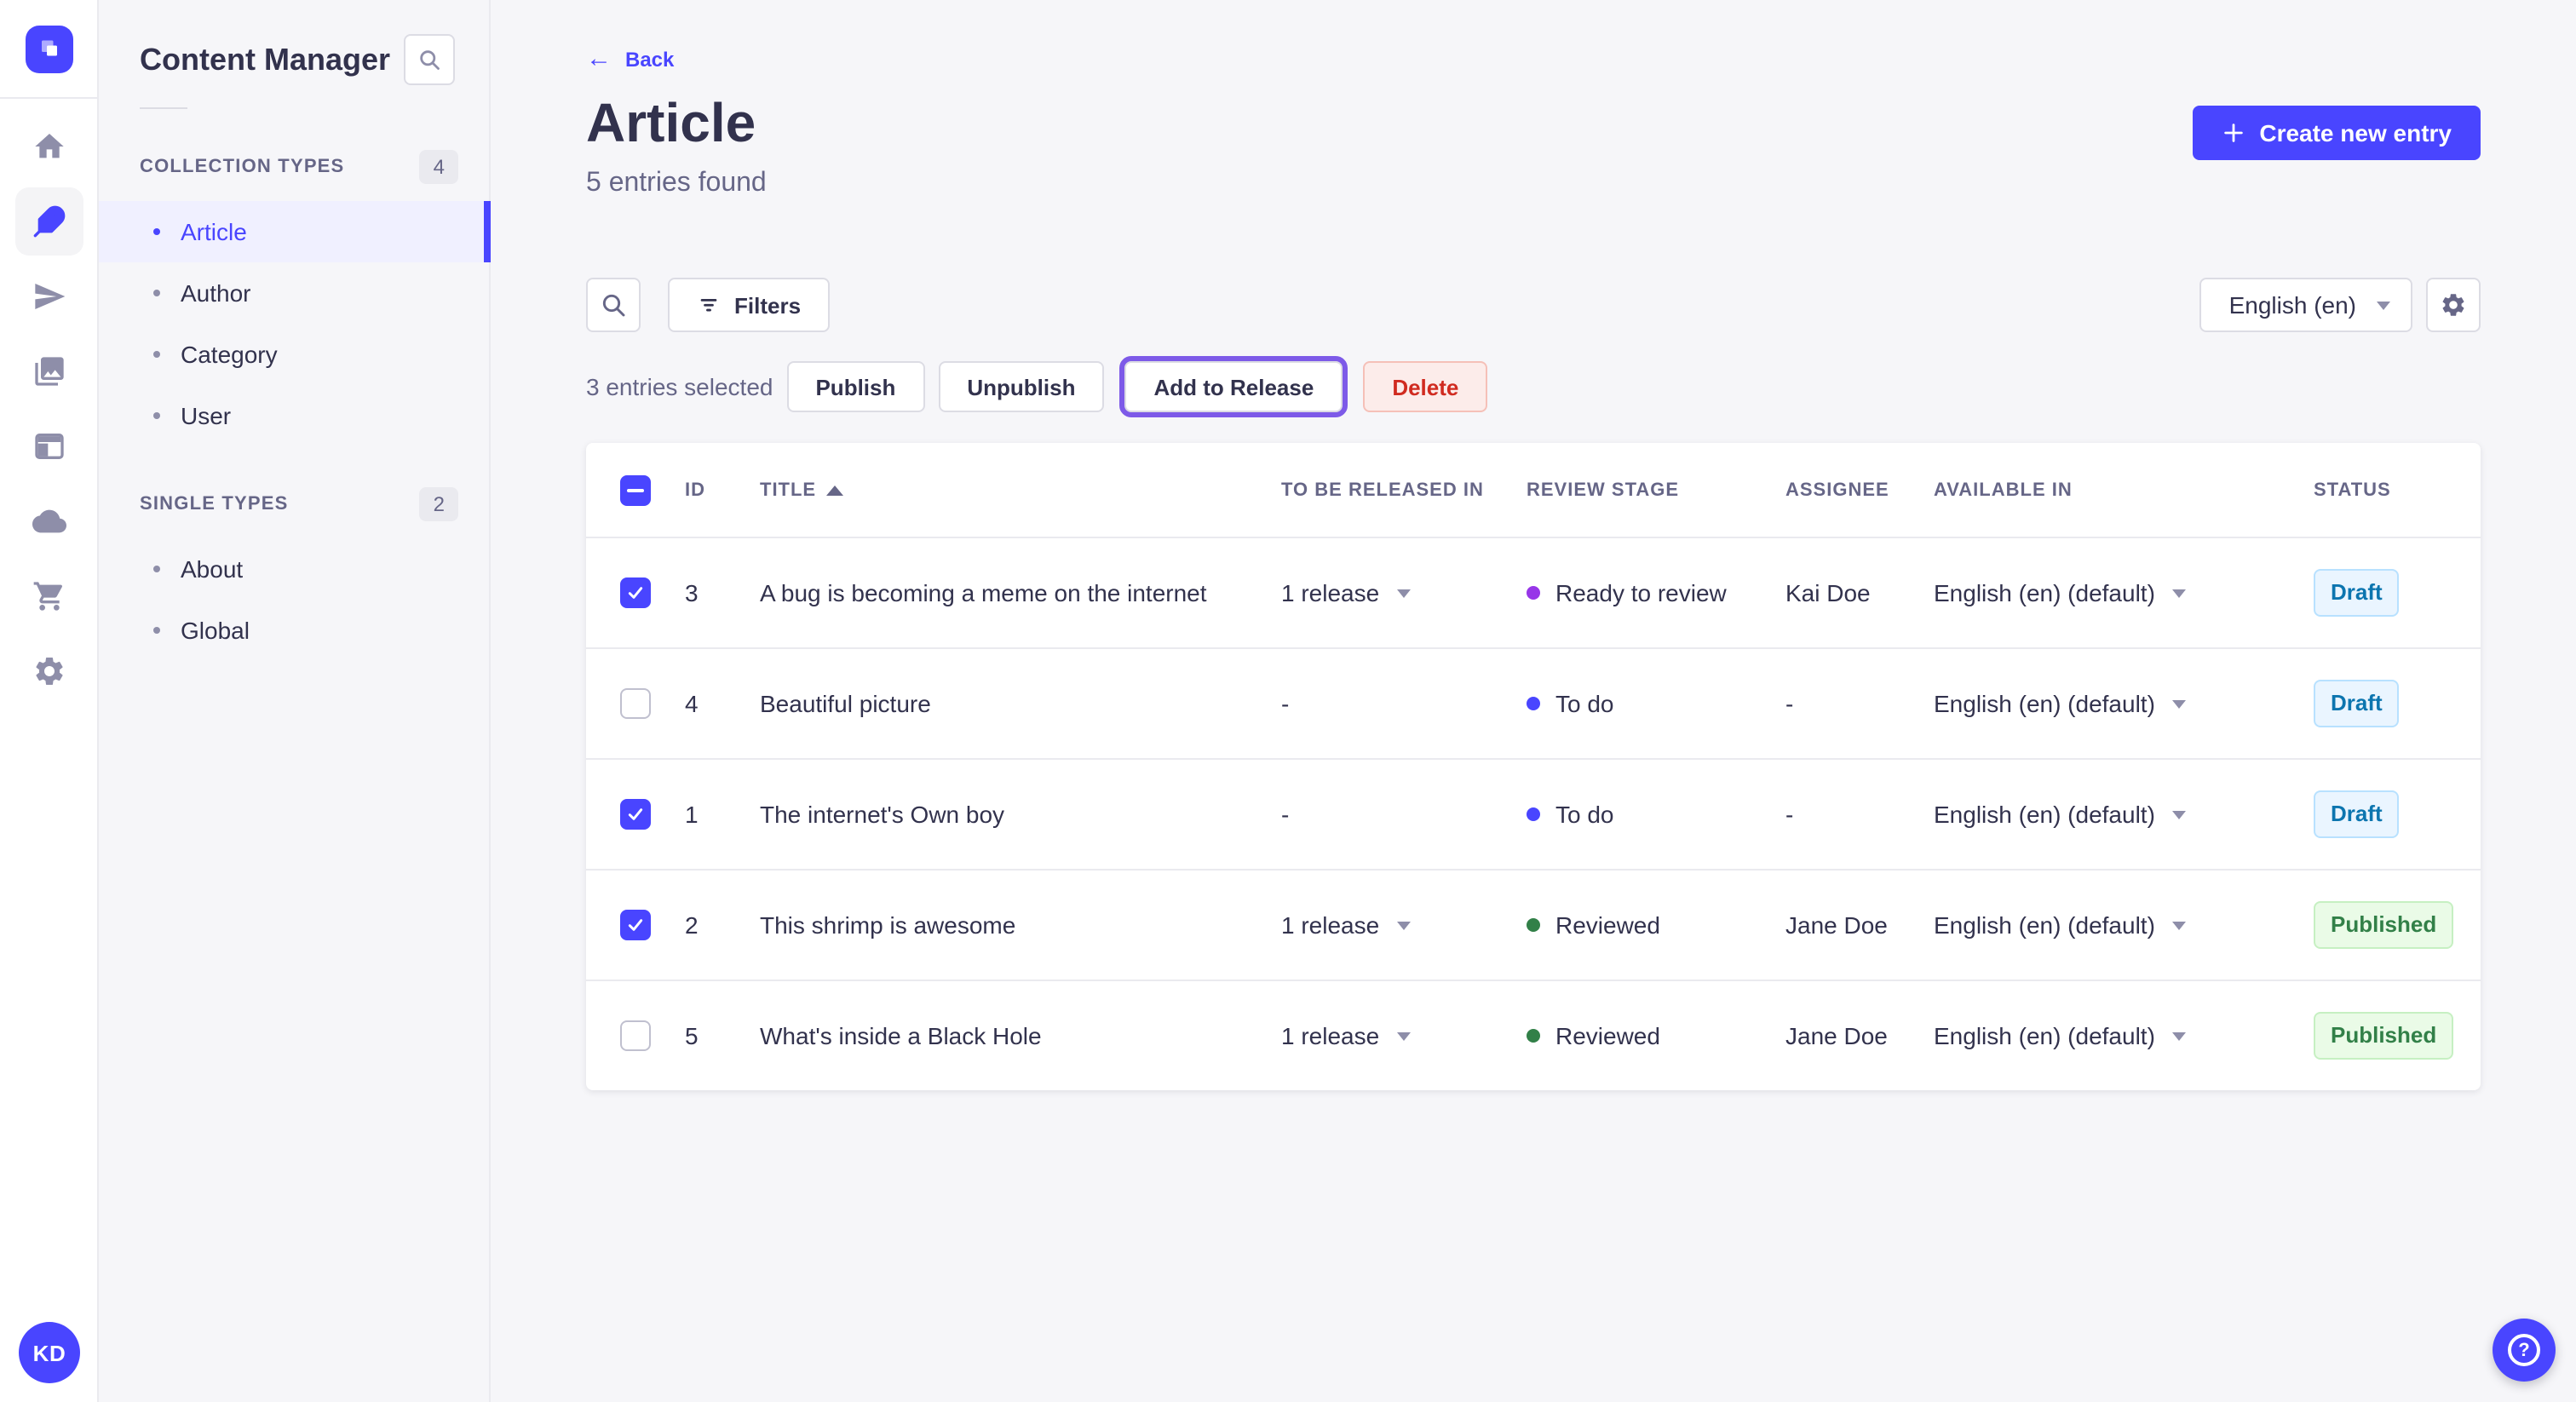 Image resolution: width=2576 pixels, height=1402 pixels. What do you see at coordinates (439, 504) in the screenshot?
I see `single-types-count-badge: 2` at bounding box center [439, 504].